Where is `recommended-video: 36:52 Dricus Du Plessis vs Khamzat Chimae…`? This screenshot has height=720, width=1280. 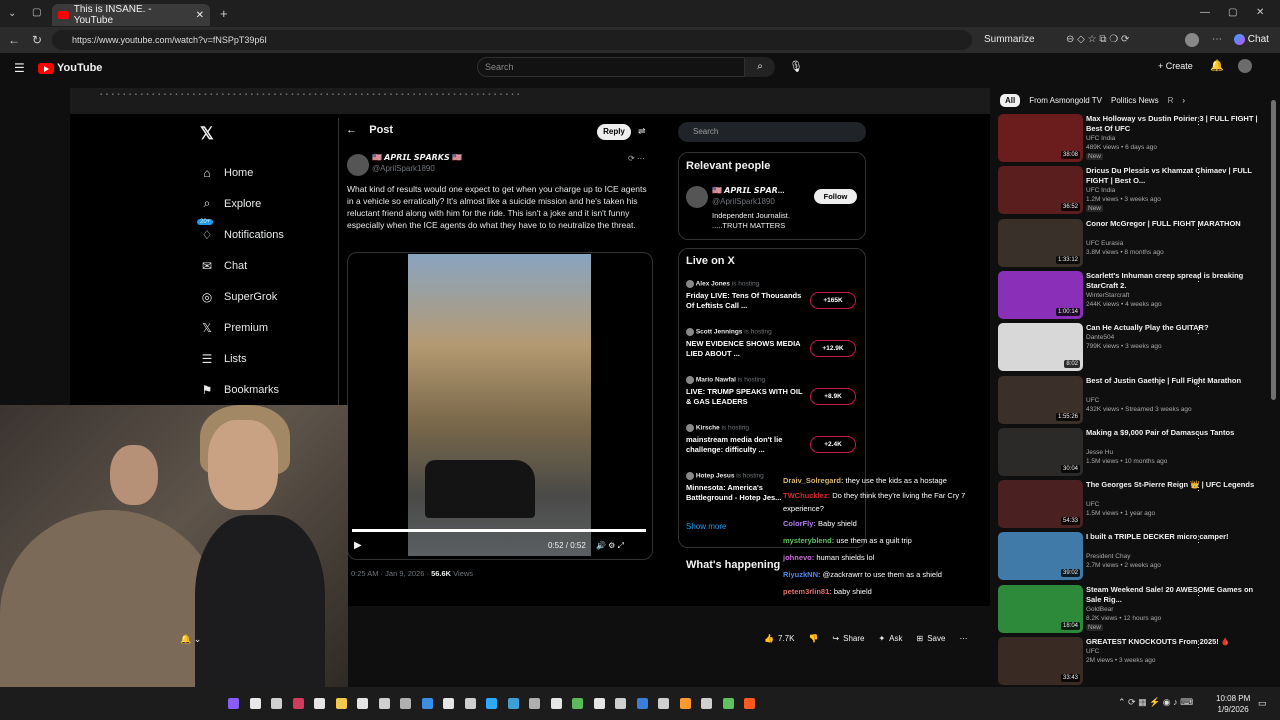 recommended-video: 36:52 Dricus Du Plessis vs Khamzat Chimae… is located at coordinates (1133, 191).